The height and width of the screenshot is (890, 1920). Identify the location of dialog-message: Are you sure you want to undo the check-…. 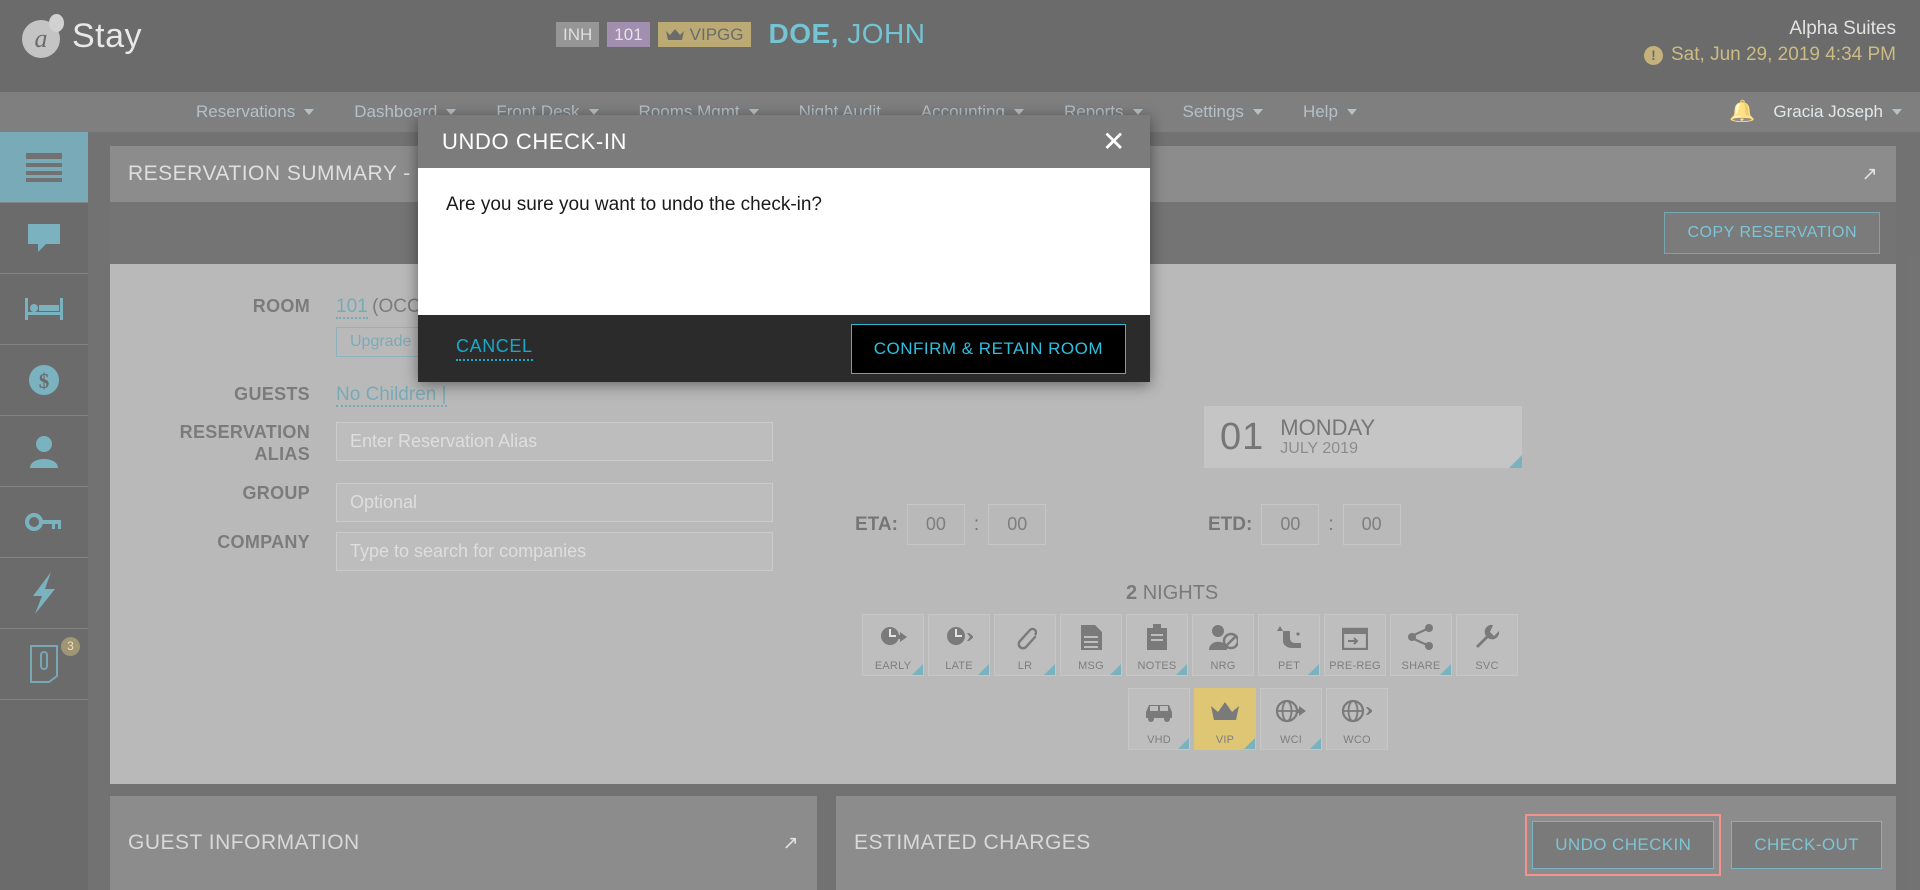
(634, 204).